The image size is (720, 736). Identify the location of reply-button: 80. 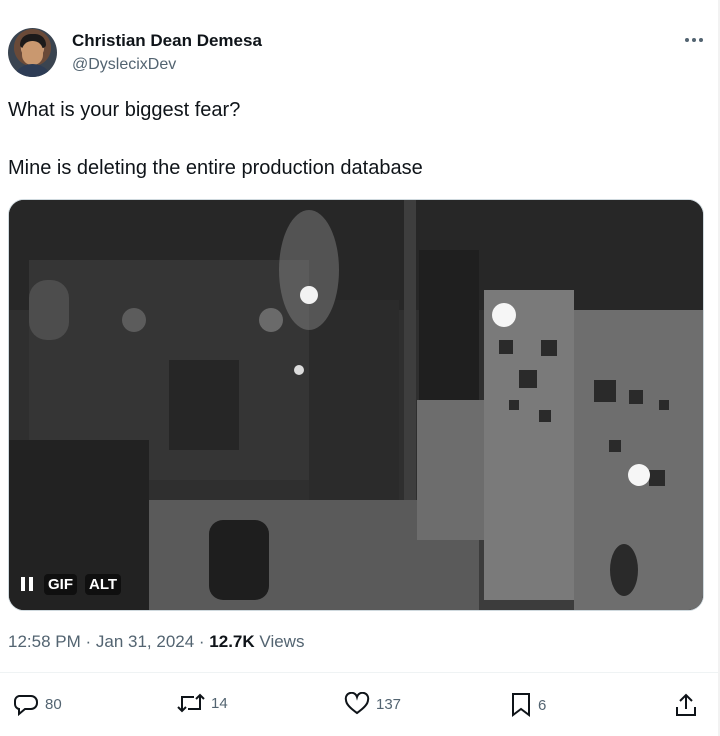
(37, 704).